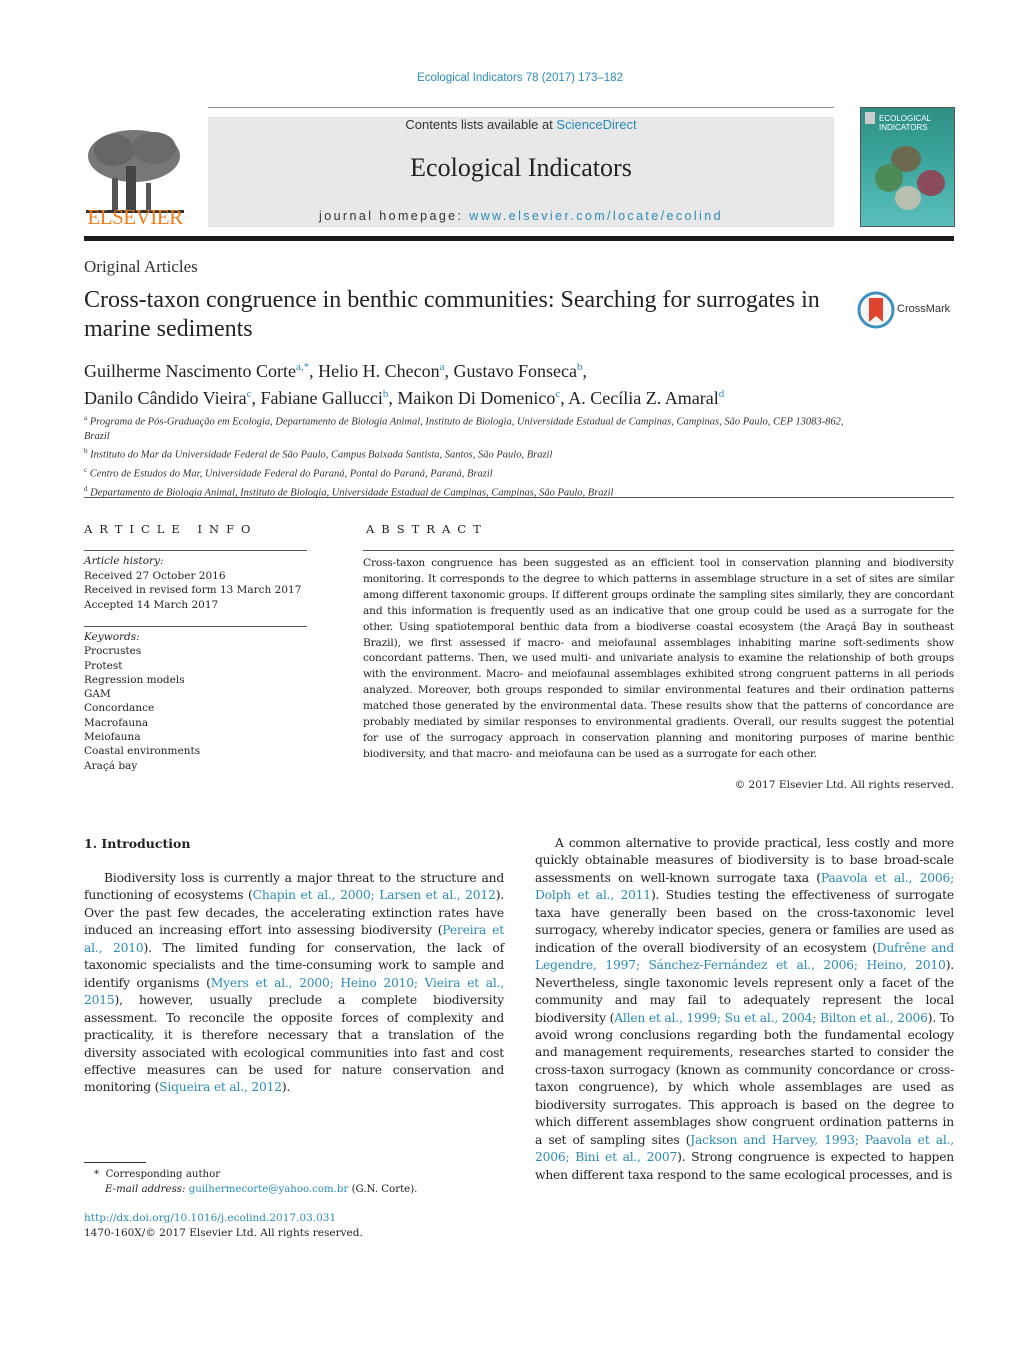 This screenshot has width=1020, height=1351. Describe the element at coordinates (250, 1174) in the screenshot. I see `corresponding-author-line: * Corresponding author` at that location.